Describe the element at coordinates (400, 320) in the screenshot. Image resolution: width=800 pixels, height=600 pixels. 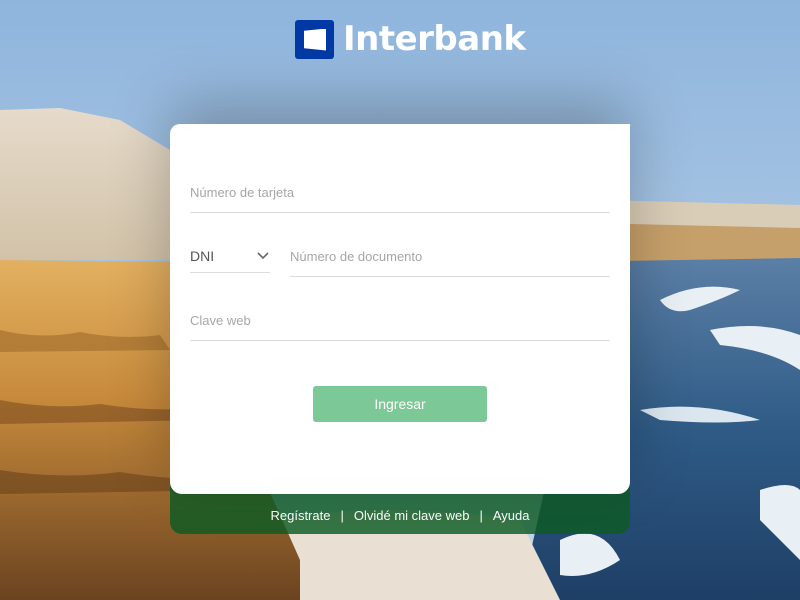
I see `web-password-input` at that location.